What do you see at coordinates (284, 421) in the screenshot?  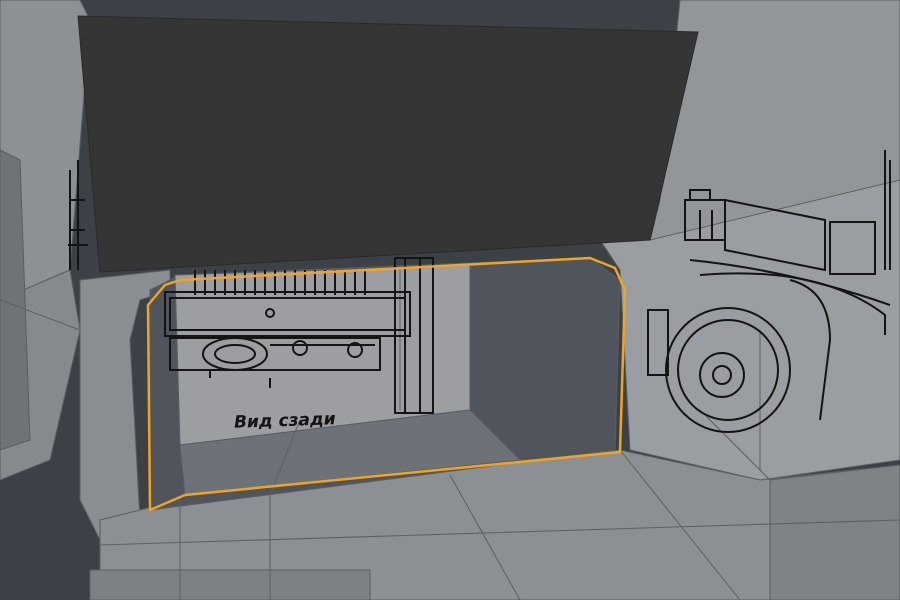 I see `blueprint-caption: Вид сзади` at bounding box center [284, 421].